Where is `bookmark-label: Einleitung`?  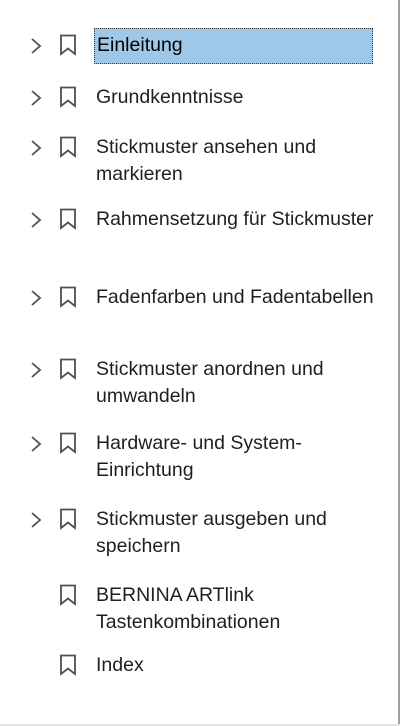
bookmark-label: Einleitung is located at coordinates (233, 46).